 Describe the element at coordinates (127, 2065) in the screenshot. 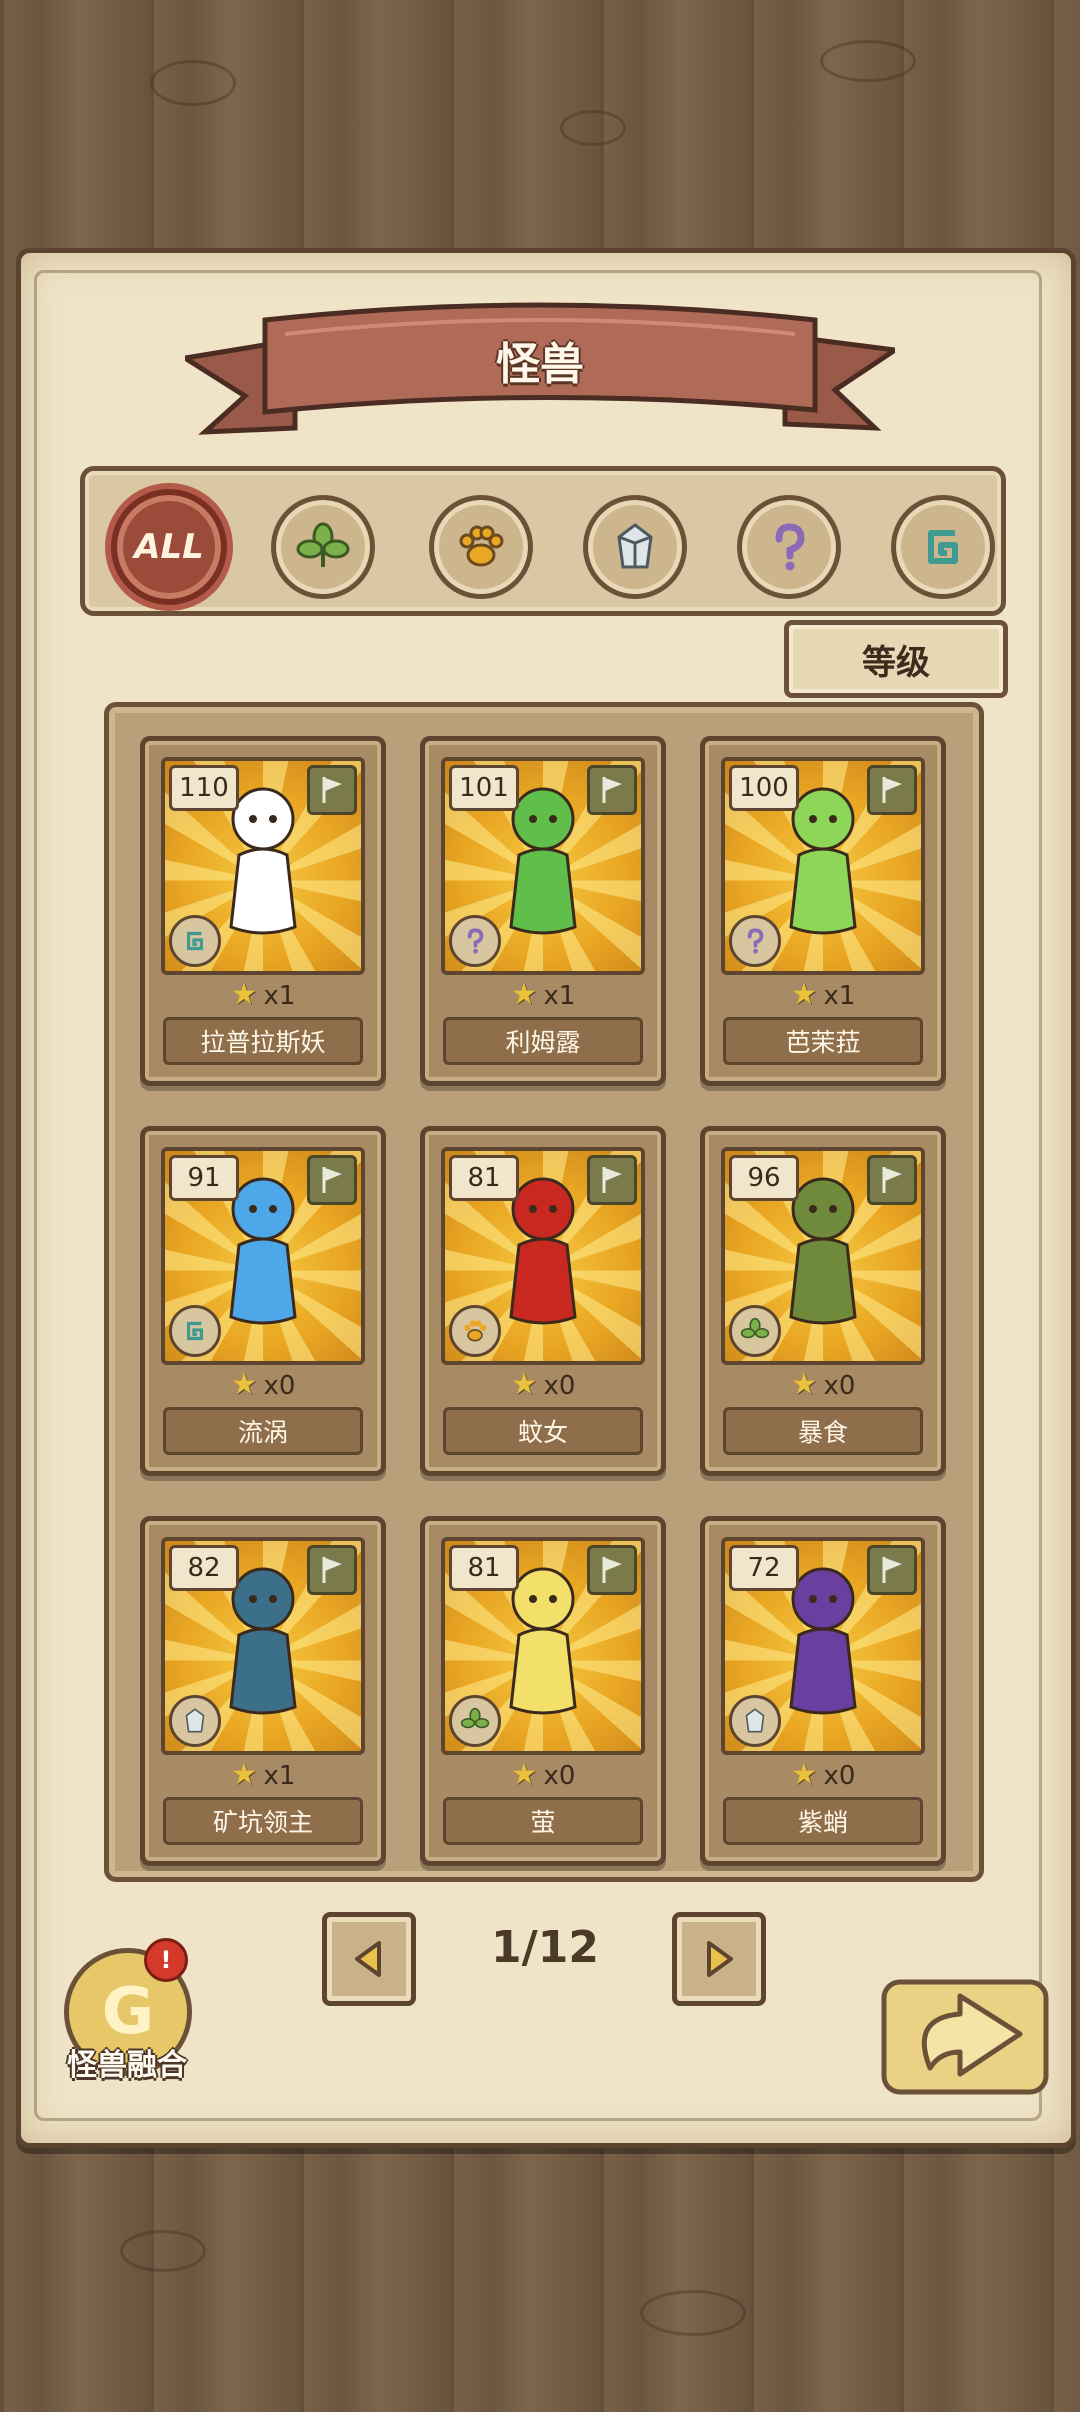

I see `fusion-label: 怪兽融合` at that location.